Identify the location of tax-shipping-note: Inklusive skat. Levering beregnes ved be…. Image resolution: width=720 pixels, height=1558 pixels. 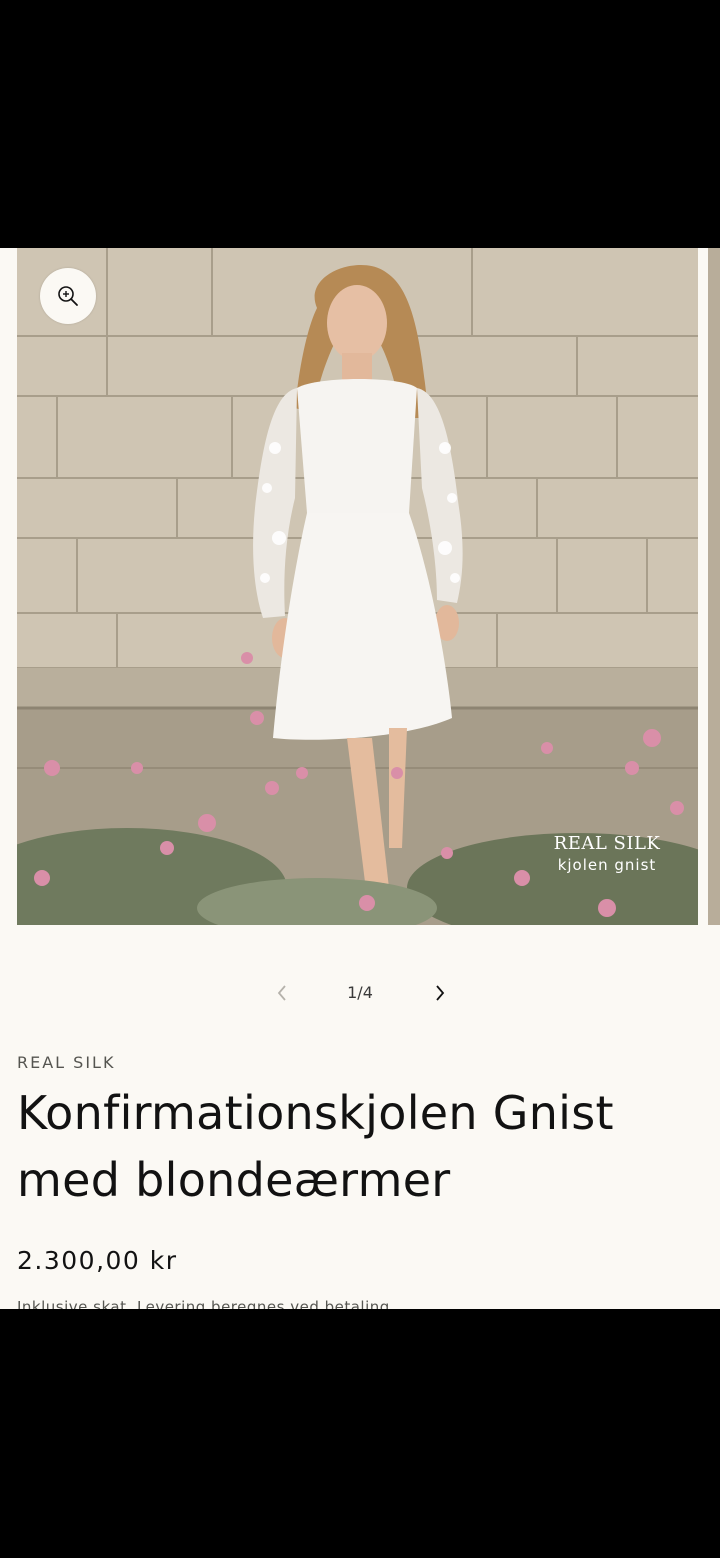
(206, 1303).